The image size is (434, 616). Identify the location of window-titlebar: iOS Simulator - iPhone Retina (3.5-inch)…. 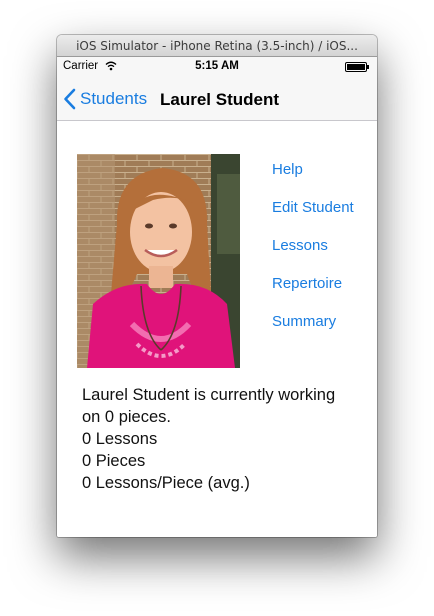
(217, 46).